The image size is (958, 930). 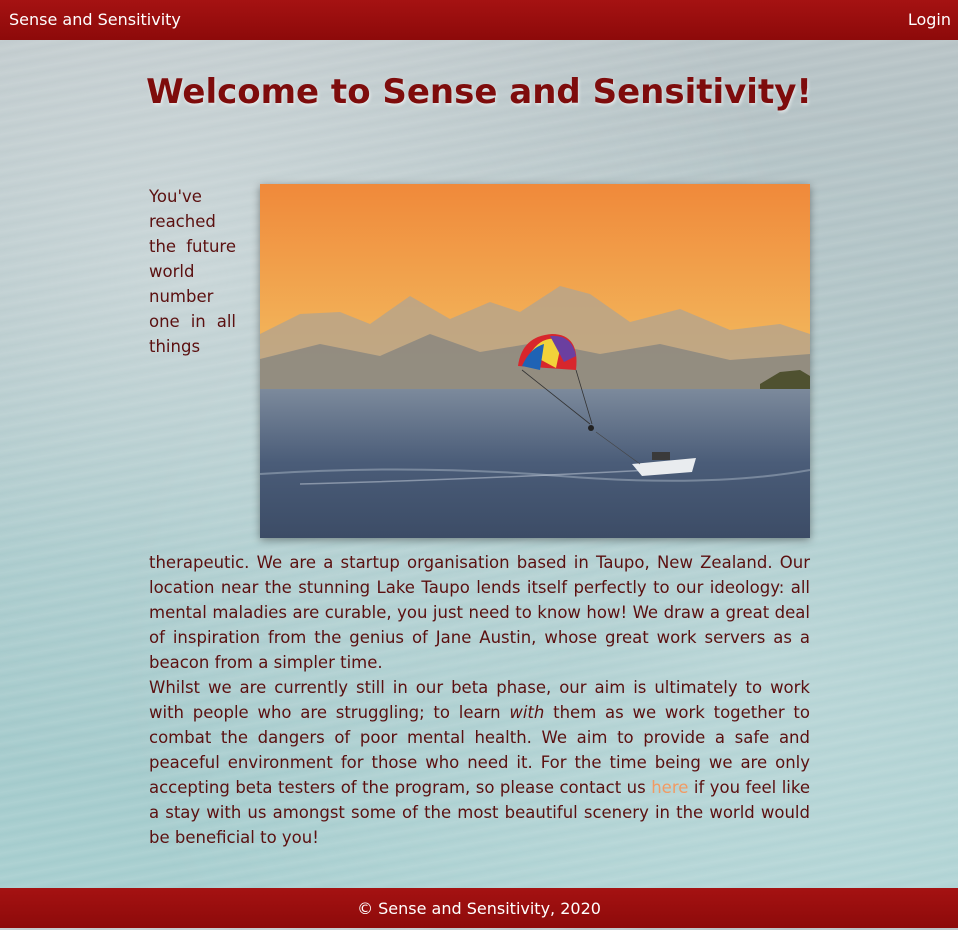 I want to click on top-navbar: Sense and Sensitivity Login, so click(x=479, y=20).